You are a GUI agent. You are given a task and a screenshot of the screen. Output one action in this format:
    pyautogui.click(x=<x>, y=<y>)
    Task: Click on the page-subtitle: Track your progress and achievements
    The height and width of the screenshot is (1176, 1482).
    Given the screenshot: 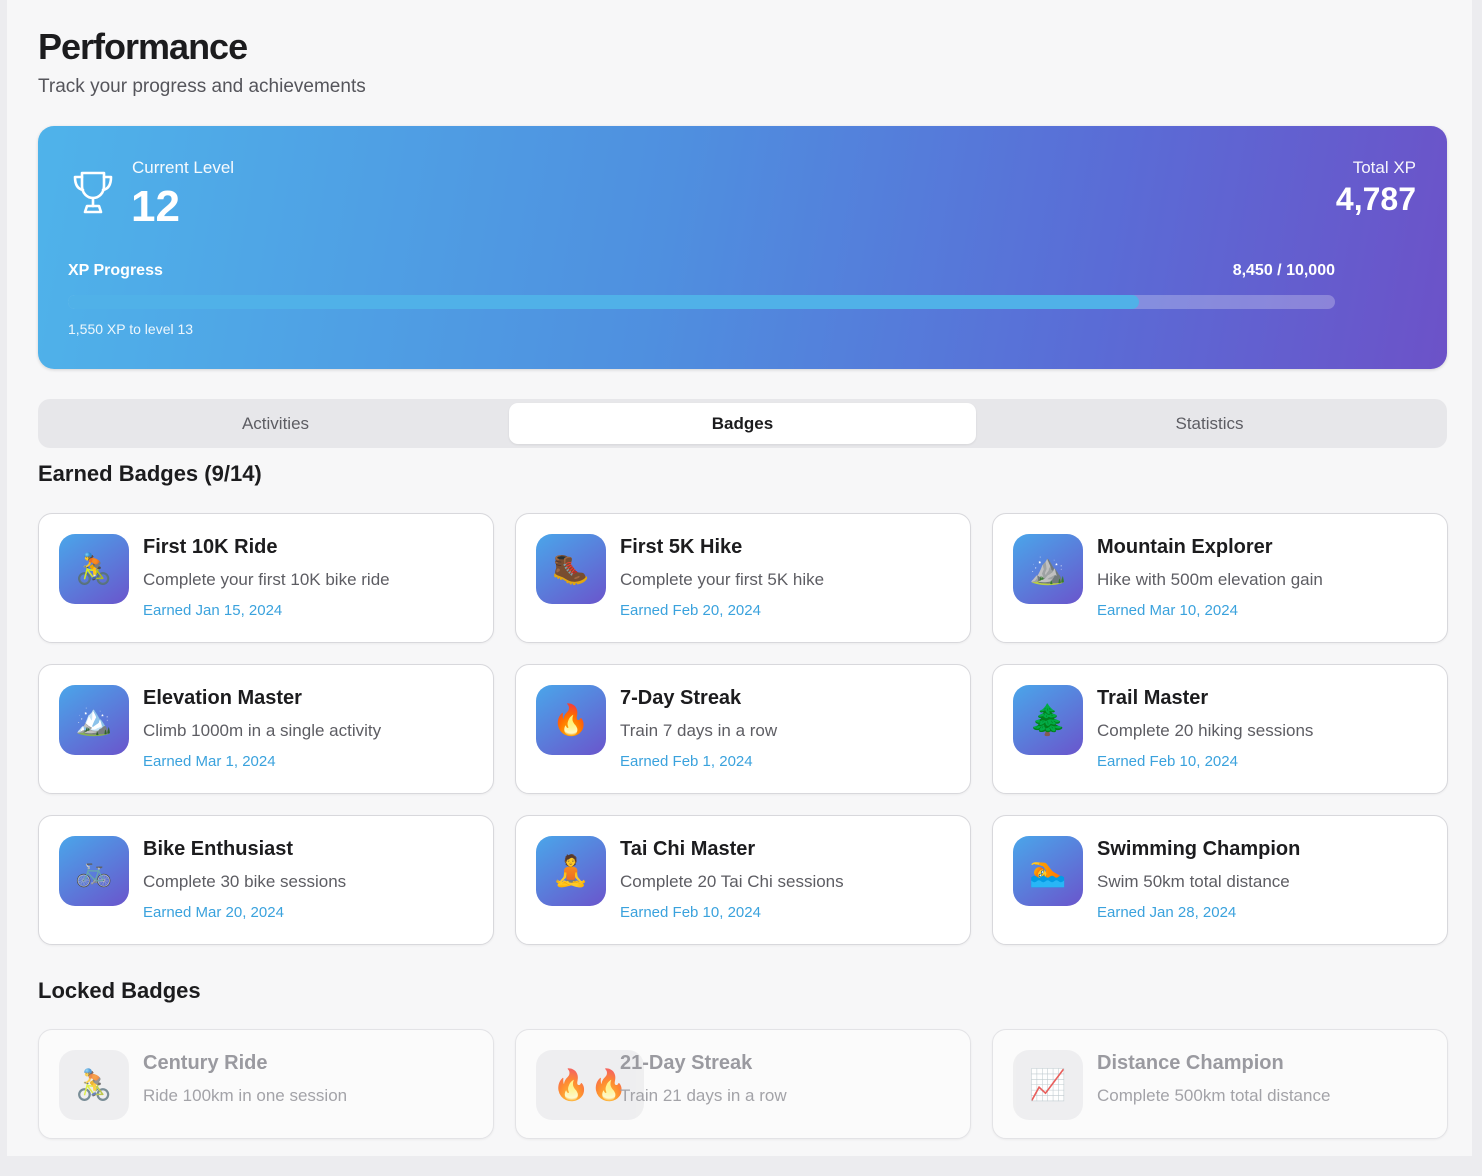 What is the action you would take?
    pyautogui.click(x=202, y=86)
    